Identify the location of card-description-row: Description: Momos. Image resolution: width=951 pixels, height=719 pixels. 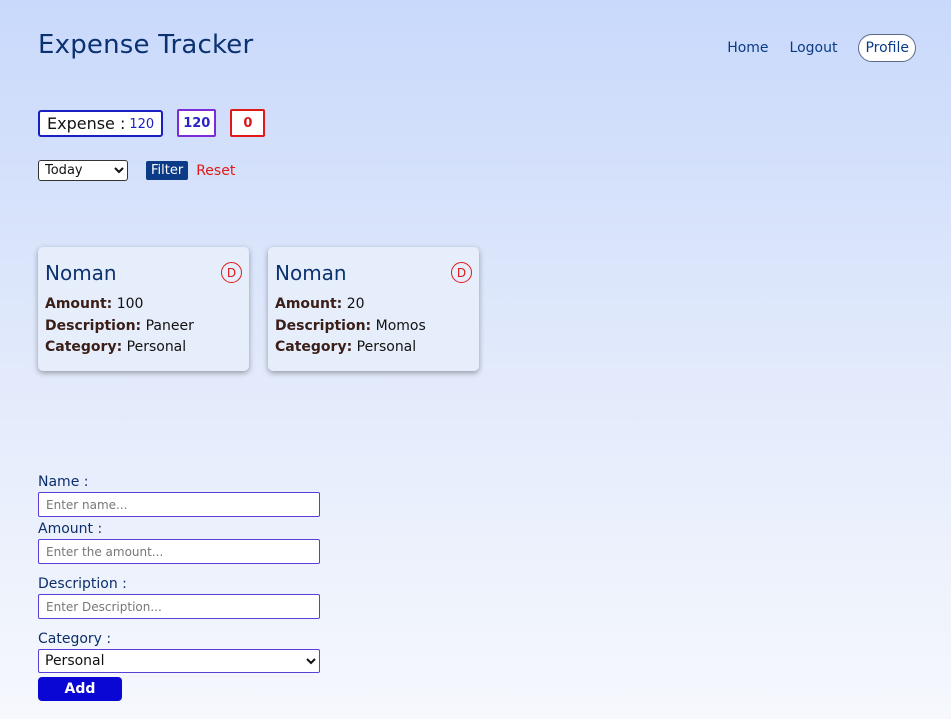
(373, 327).